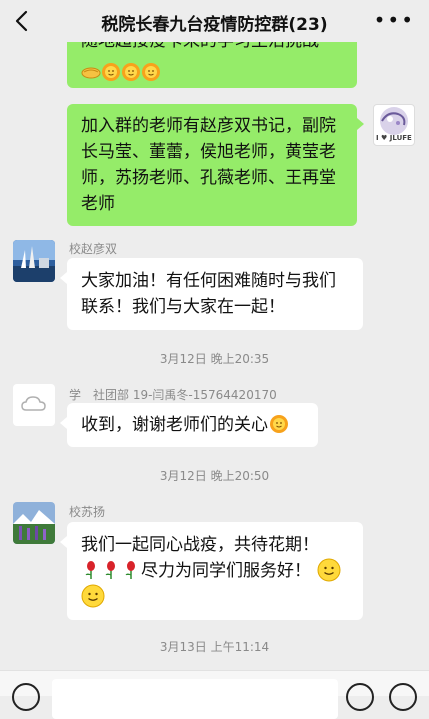 The width and height of the screenshot is (429, 719). What do you see at coordinates (173, 395) in the screenshot?
I see `sender-name: 学 社团部 19-闫禹冬-15764420170` at bounding box center [173, 395].